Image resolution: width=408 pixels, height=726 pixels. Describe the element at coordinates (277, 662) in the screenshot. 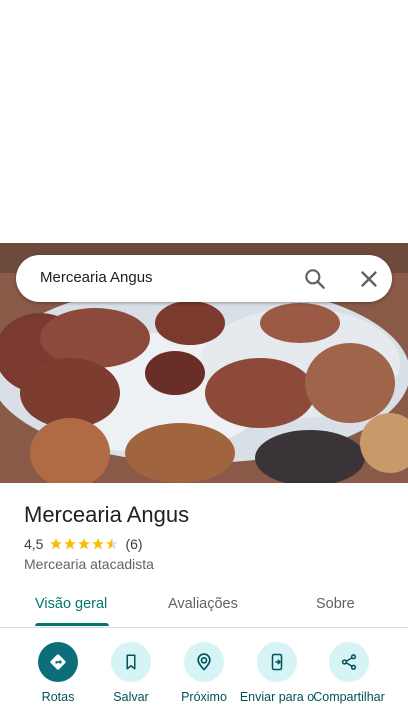

I see `send-to-phone-icon` at that location.